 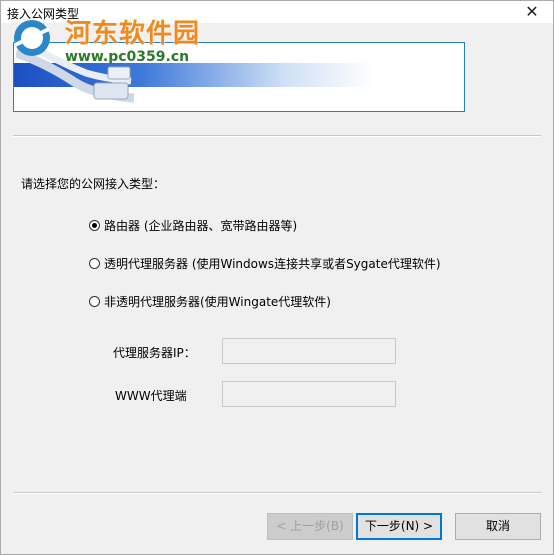 I want to click on cancel-button: 取消, so click(x=498, y=526).